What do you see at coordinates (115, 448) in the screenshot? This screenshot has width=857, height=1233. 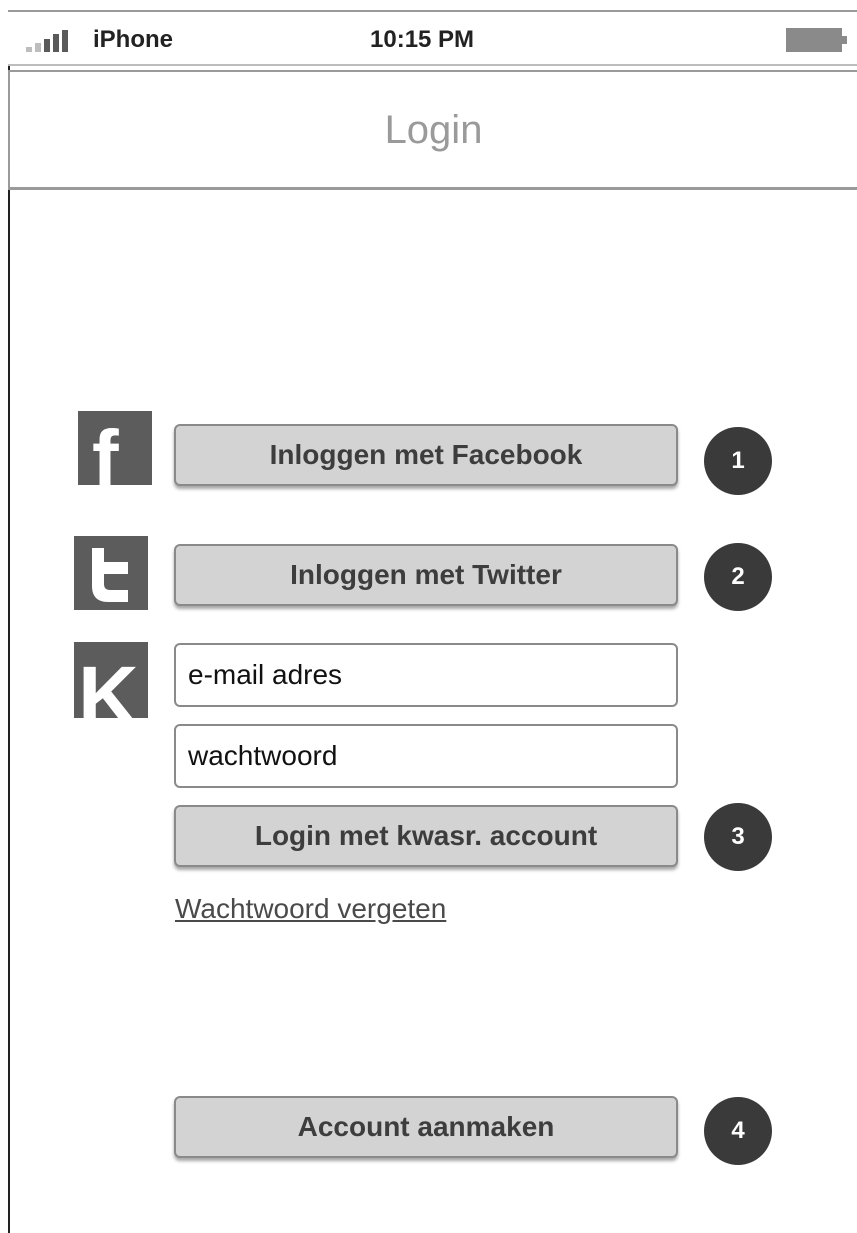 I see `facebook-icon: f` at bounding box center [115, 448].